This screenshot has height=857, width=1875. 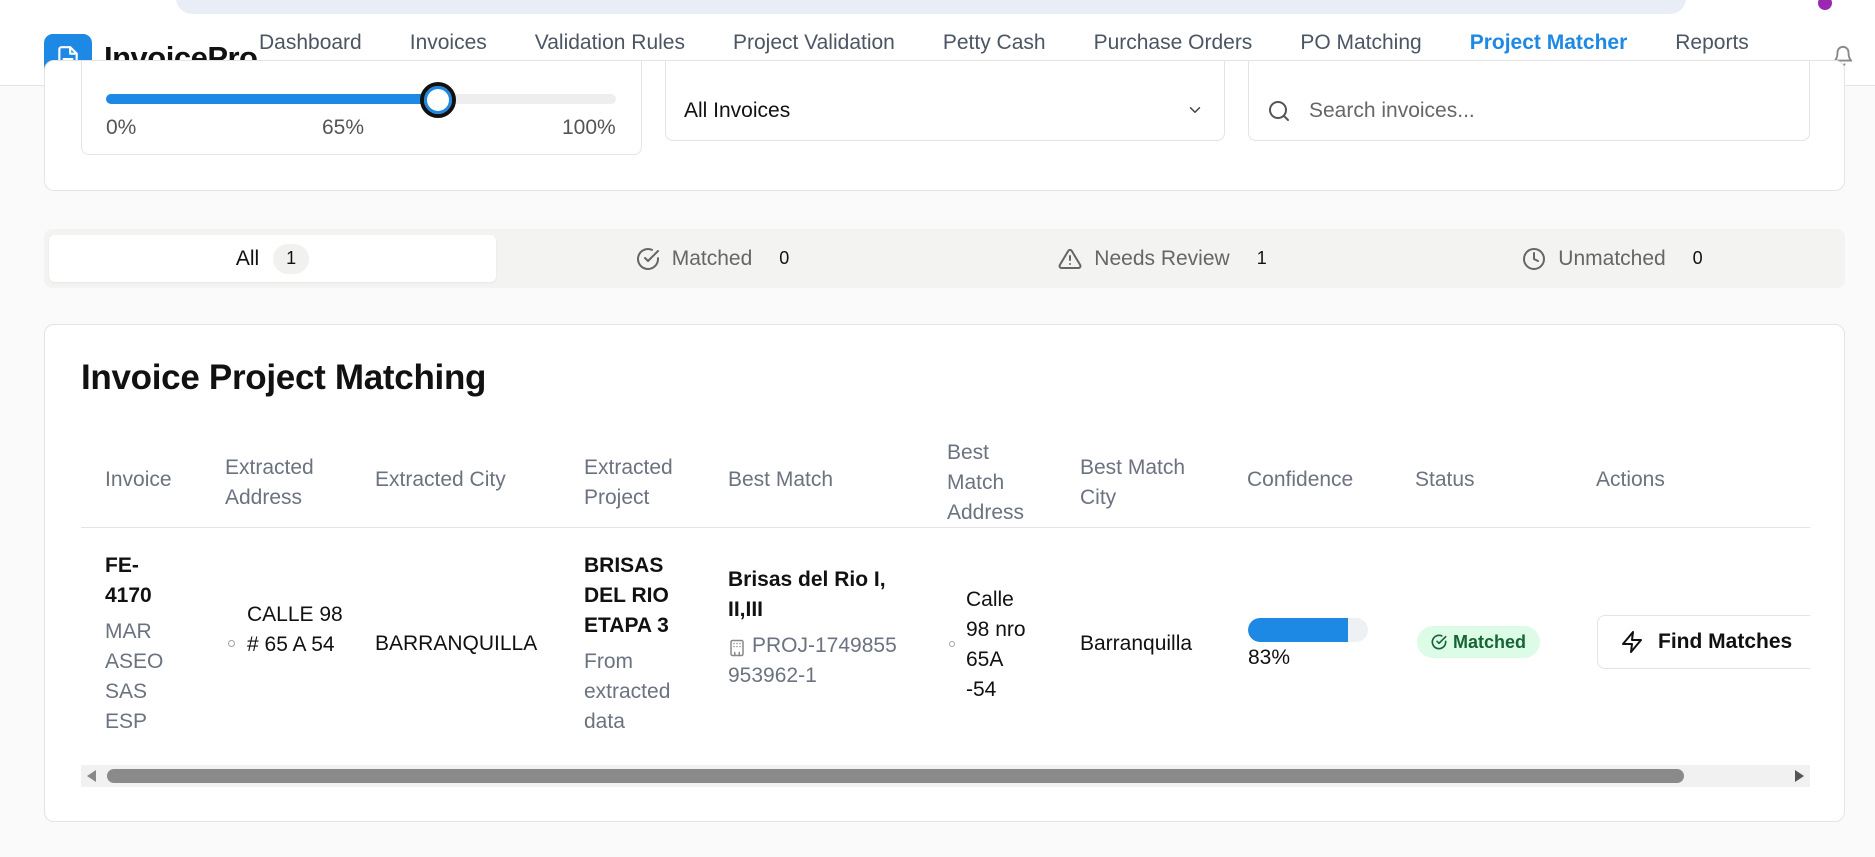 I want to click on tab-matched: Matched 0, so click(x=719, y=258).